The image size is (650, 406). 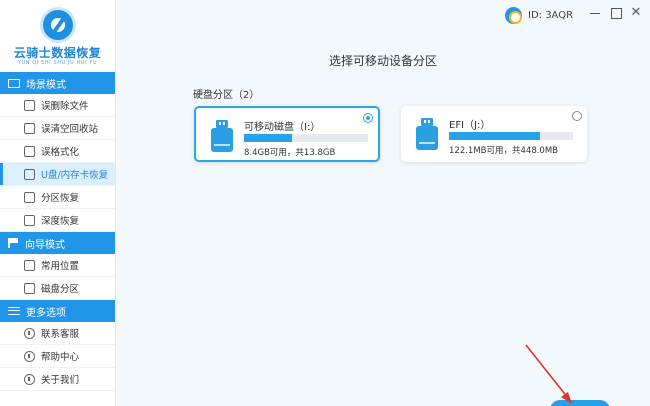 I want to click on sidebar-item-label: 磁盘分区, so click(x=60, y=289).